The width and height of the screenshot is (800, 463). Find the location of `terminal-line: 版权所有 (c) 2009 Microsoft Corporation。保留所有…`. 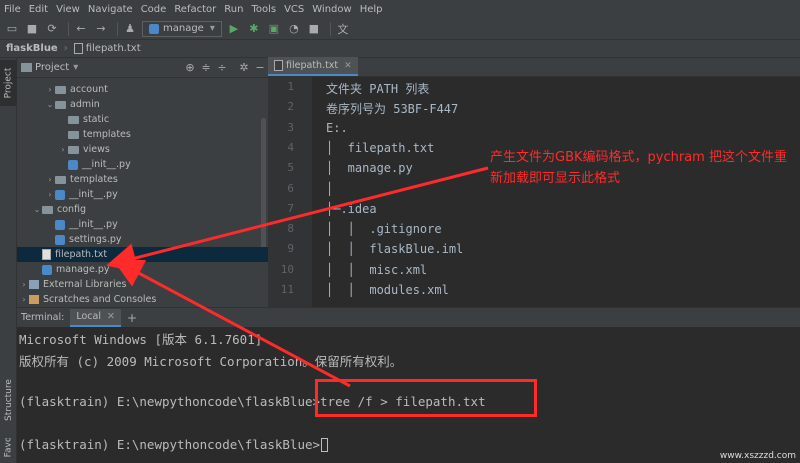

terminal-line: 版权所有 (c) 2009 Microsoft Corporation。保留所有… is located at coordinates (211, 361).